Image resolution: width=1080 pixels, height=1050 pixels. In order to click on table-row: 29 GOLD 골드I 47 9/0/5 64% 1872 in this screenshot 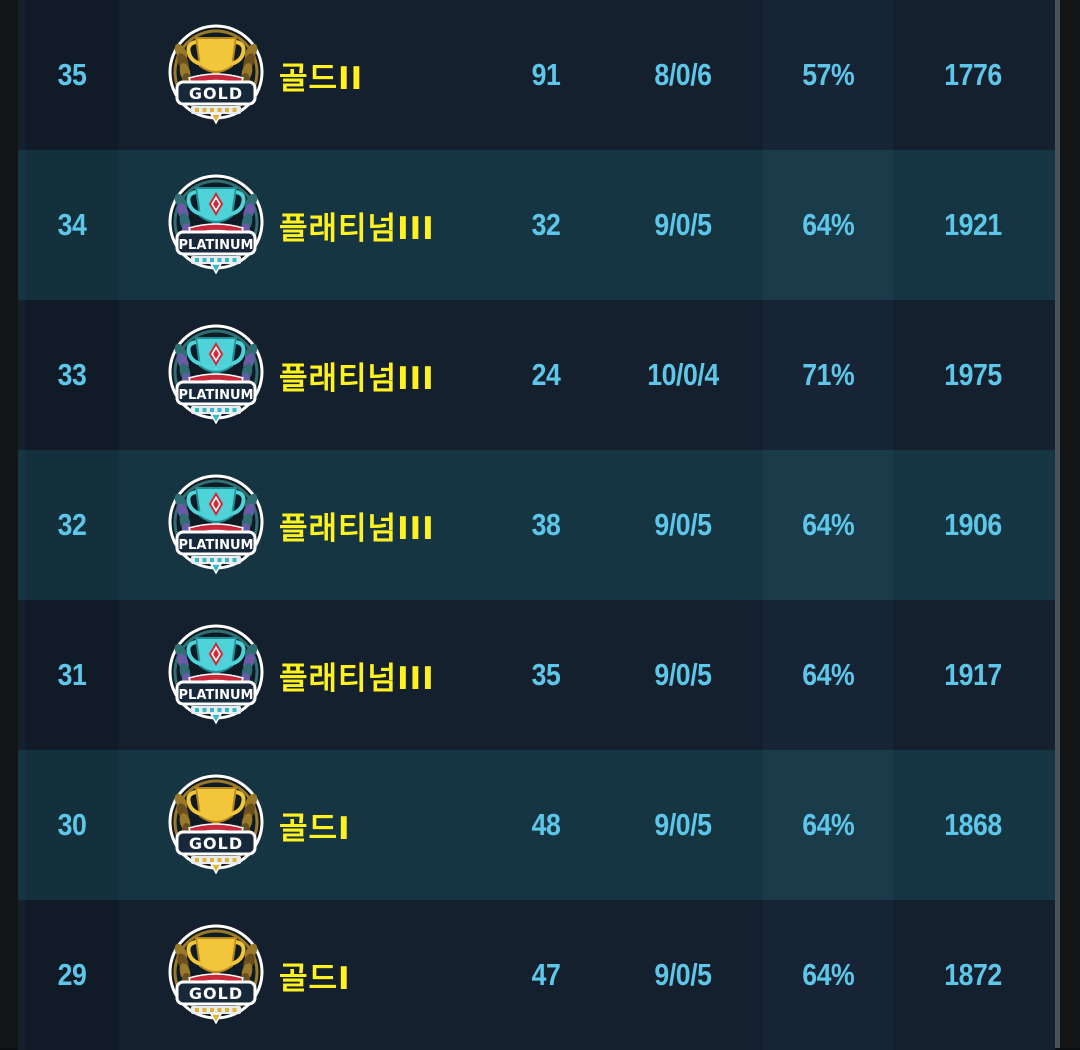, I will do `click(536, 975)`.